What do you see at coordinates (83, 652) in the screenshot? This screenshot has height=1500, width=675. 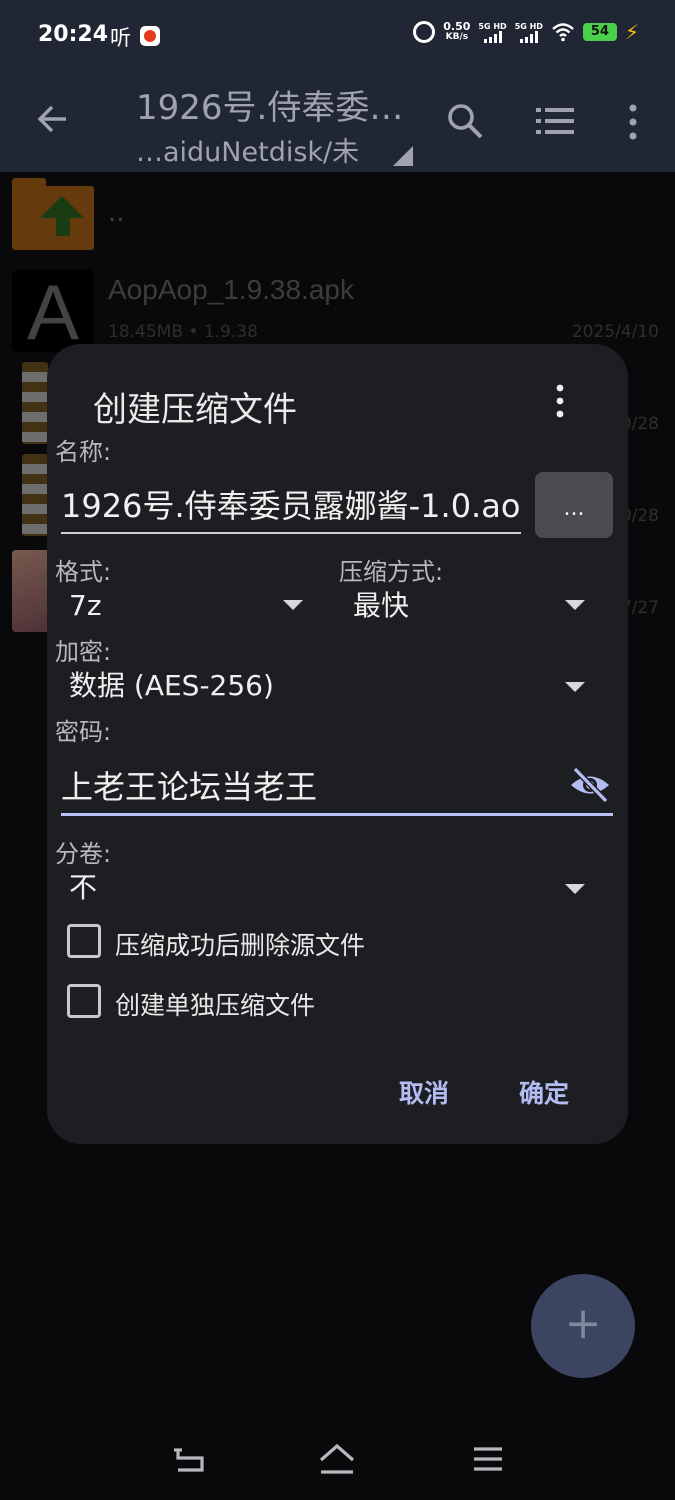 I see `encrypt-label: 加密:` at bounding box center [83, 652].